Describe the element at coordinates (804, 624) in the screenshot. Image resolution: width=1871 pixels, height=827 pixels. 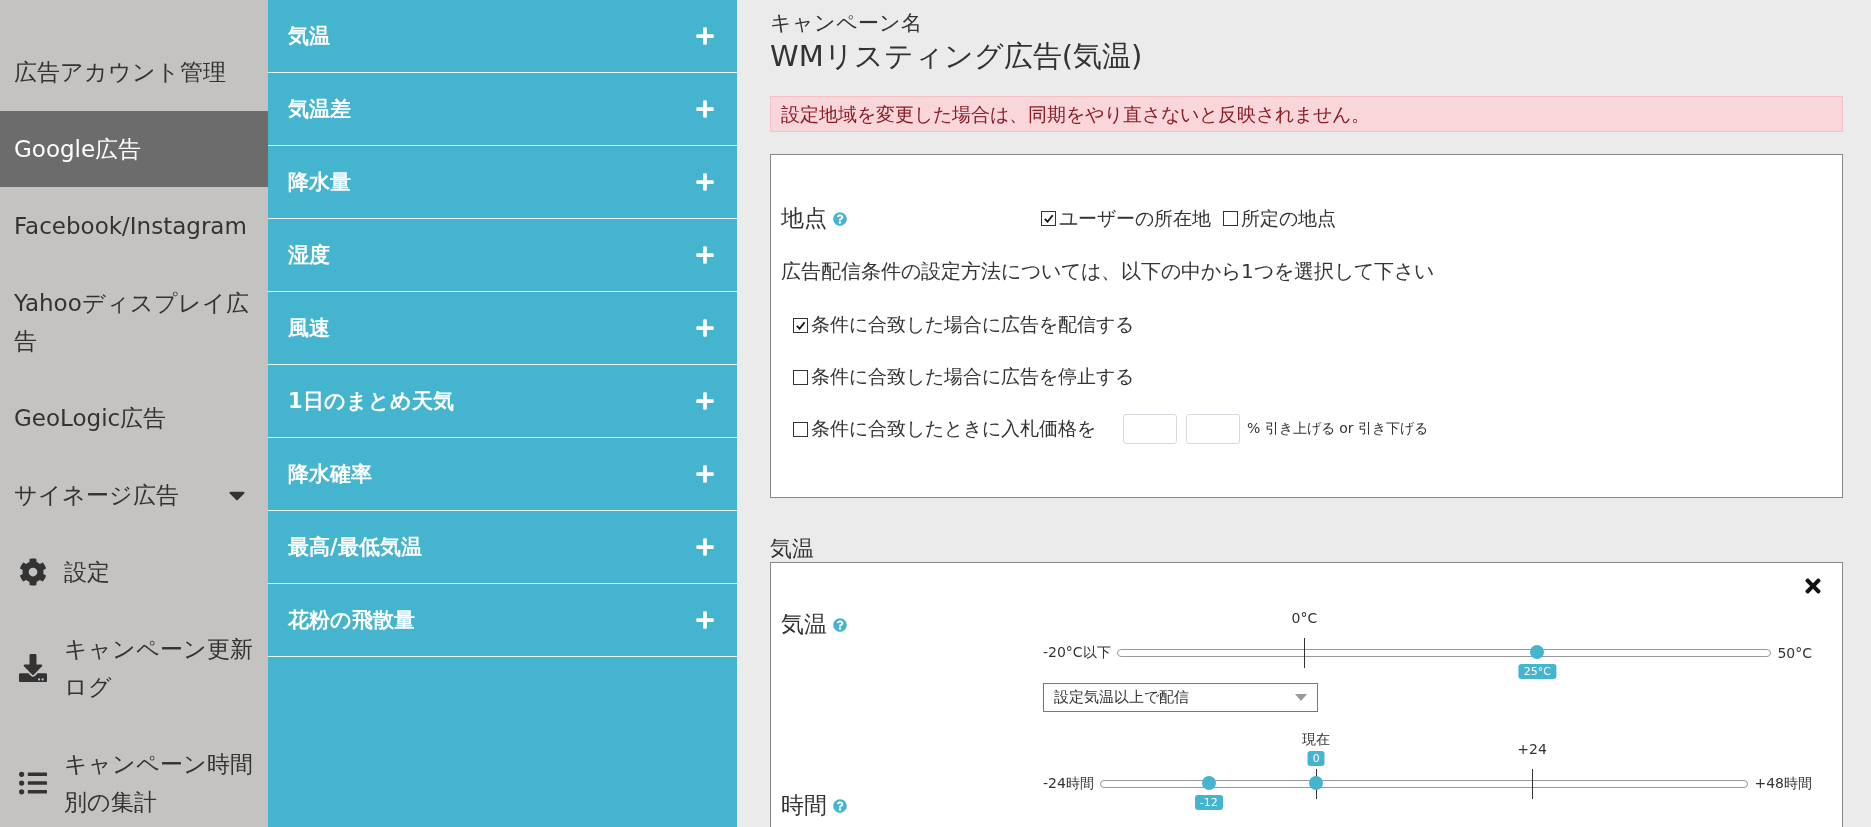
I see `field-label: 気温` at that location.